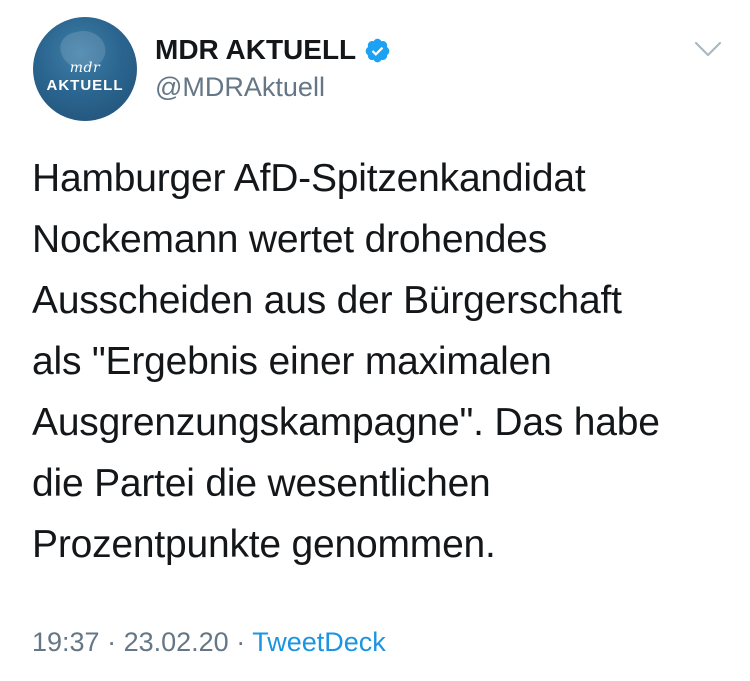 The height and width of the screenshot is (681, 750). I want to click on chevron-down-icon, so click(708, 49).